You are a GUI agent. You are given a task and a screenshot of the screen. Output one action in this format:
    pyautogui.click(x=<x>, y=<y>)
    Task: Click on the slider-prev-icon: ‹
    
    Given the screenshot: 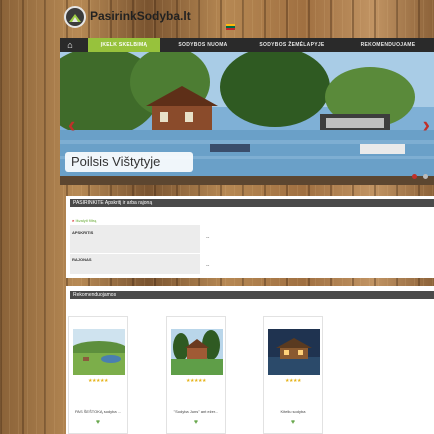 What is the action you would take?
    pyautogui.click(x=76, y=125)
    